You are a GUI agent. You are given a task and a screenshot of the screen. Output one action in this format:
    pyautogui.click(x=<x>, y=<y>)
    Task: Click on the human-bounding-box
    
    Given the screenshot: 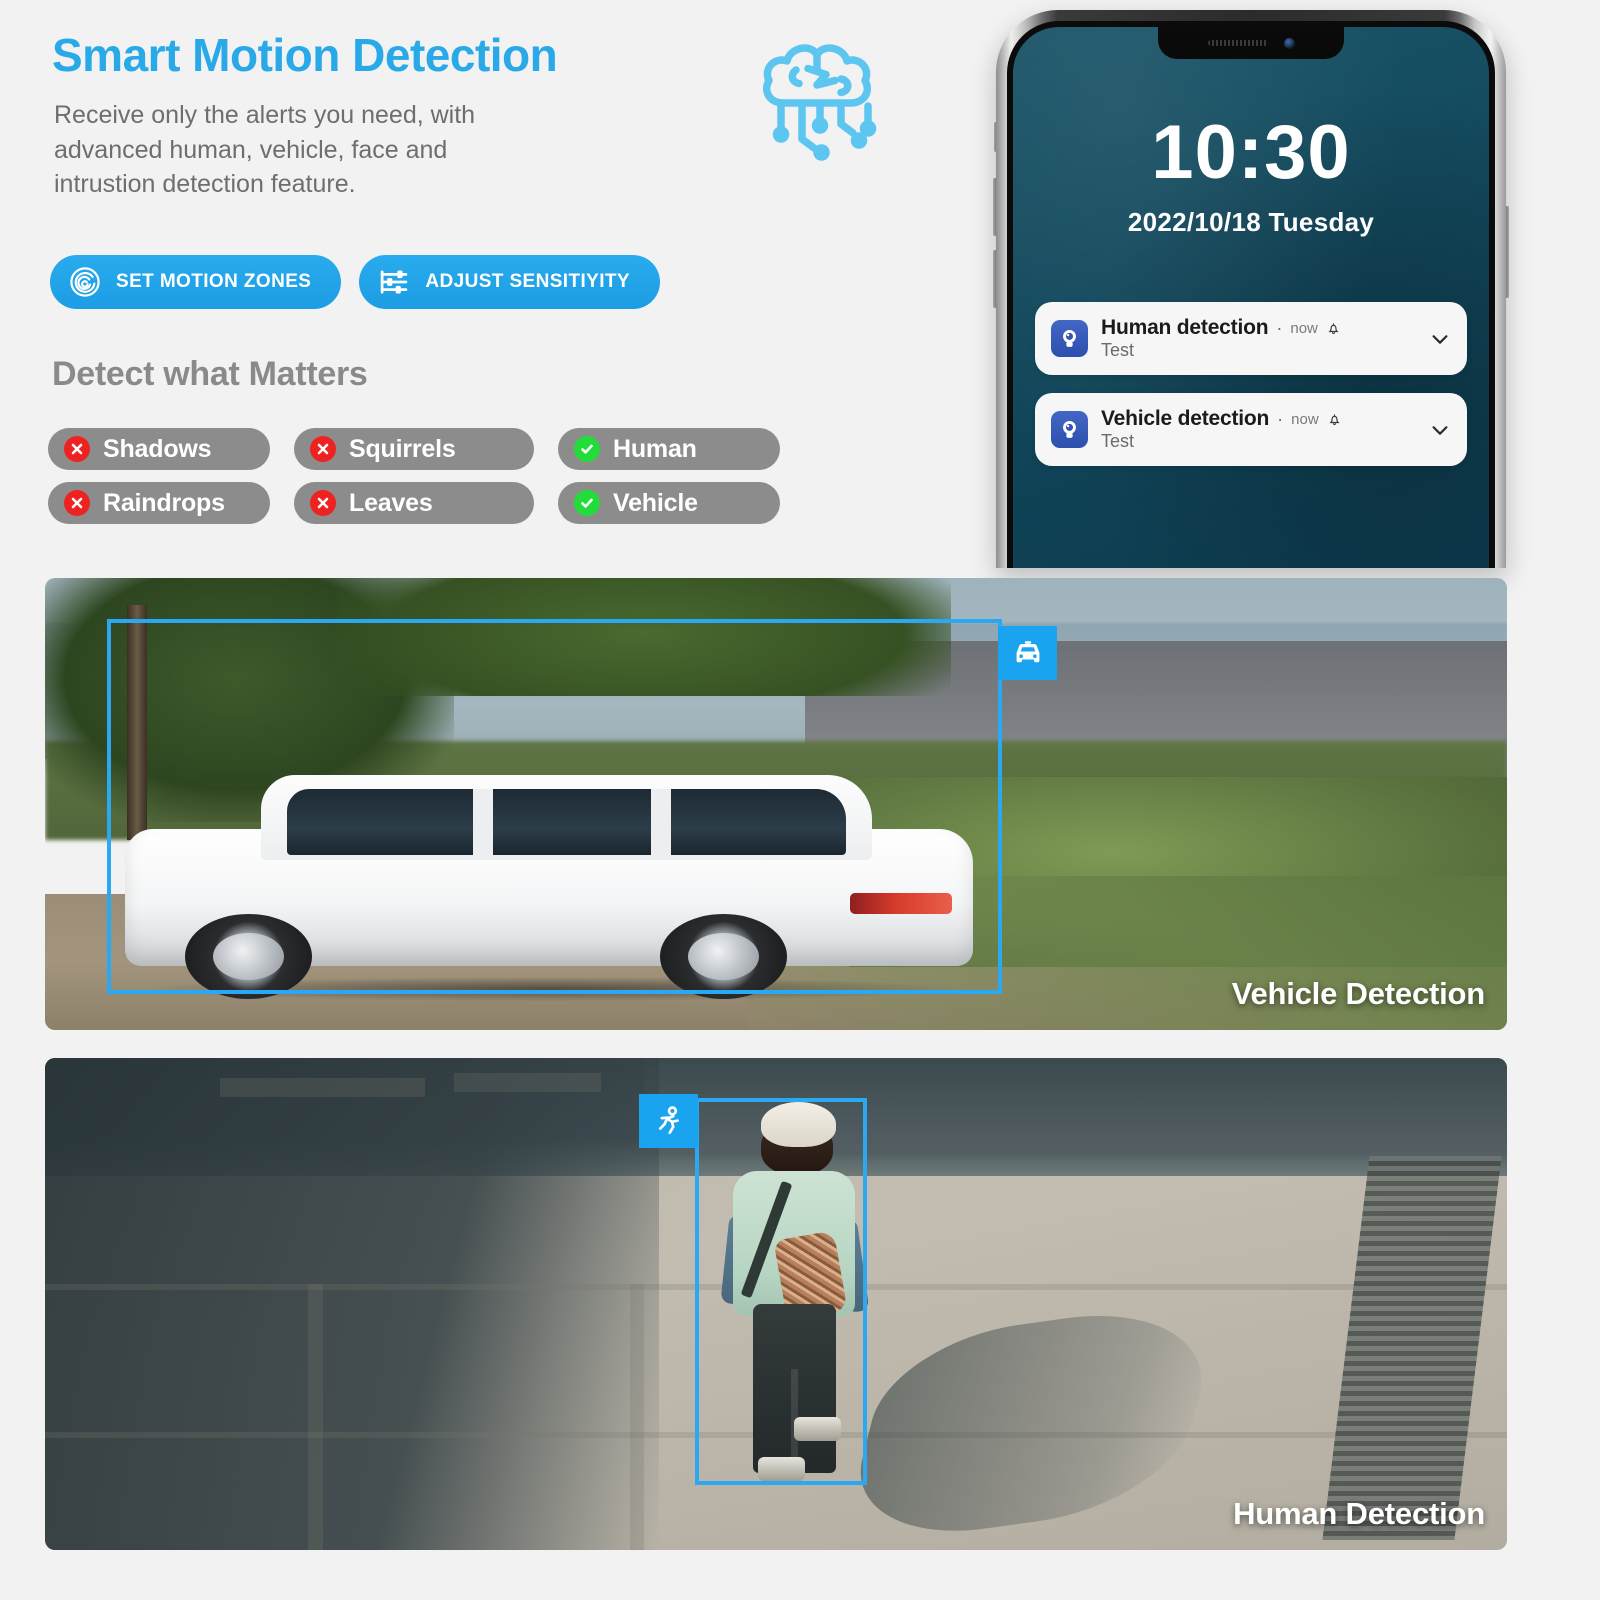 What is the action you would take?
    pyautogui.click(x=781, y=1291)
    